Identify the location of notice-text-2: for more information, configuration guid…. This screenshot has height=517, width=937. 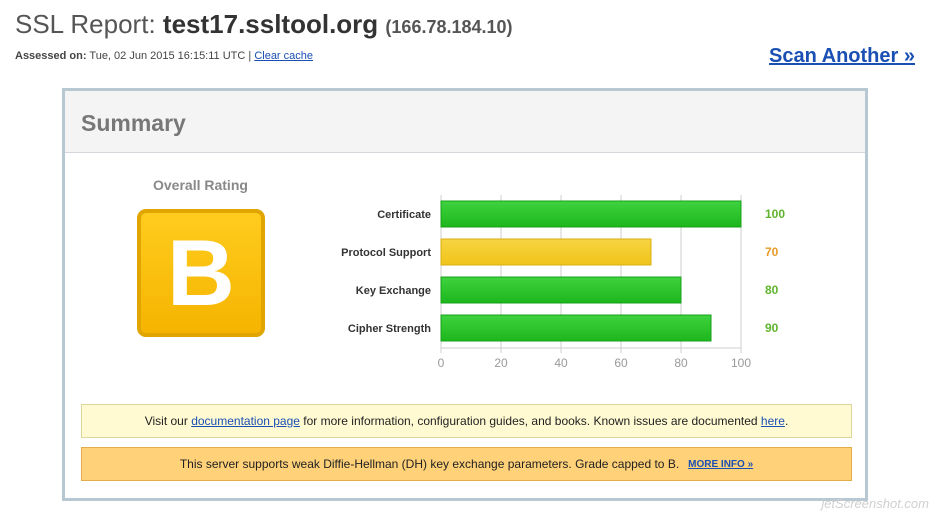
(530, 421).